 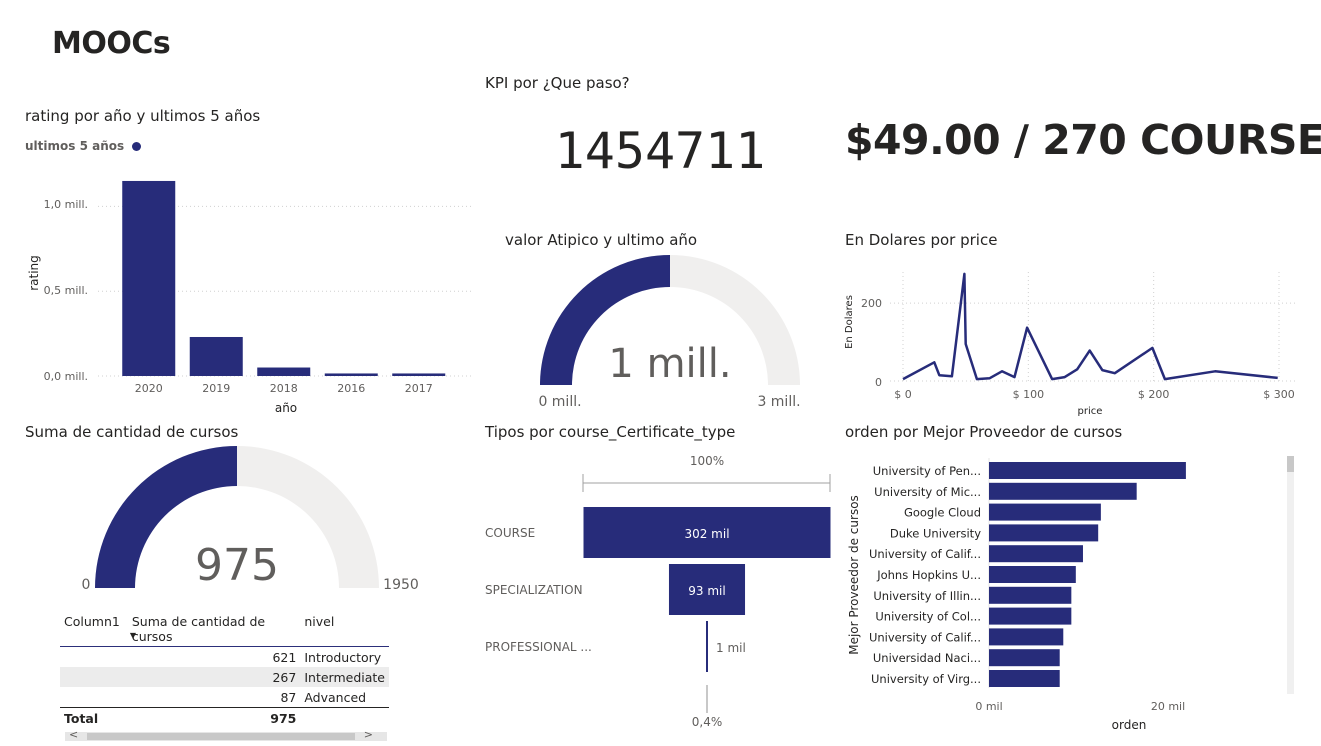 I want to click on table-row: 621 Introductory, so click(x=224, y=657).